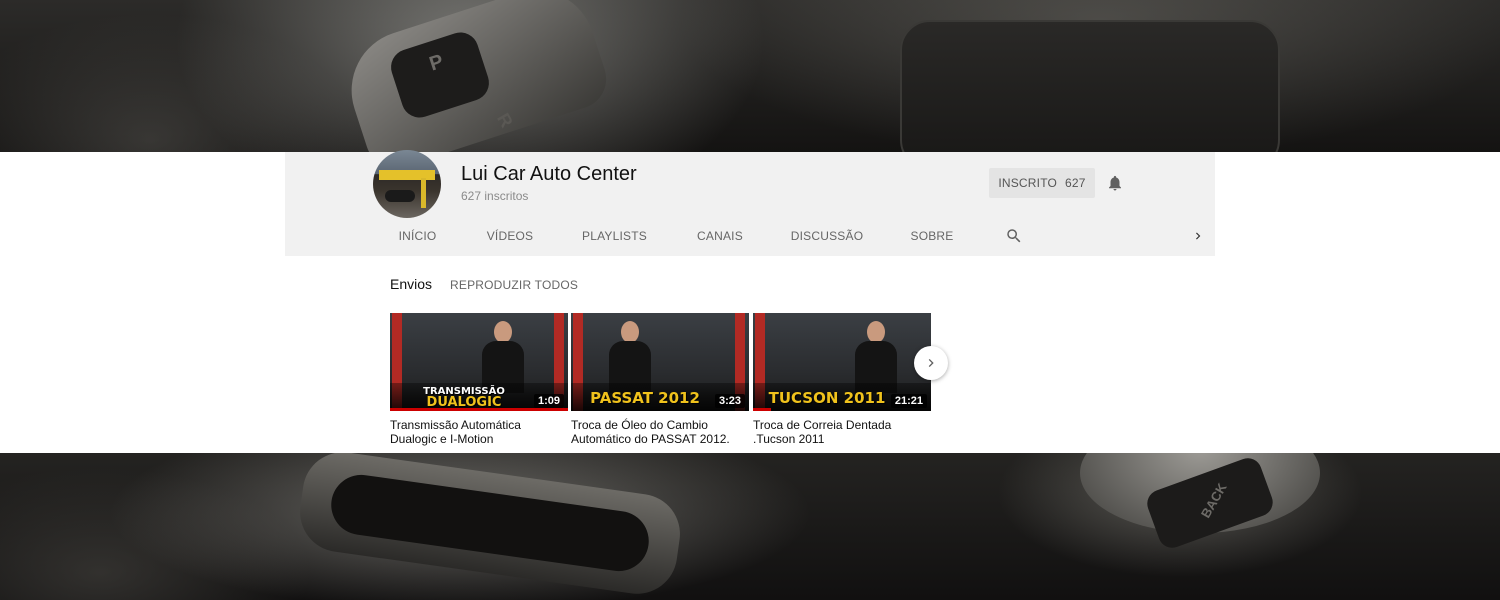 The height and width of the screenshot is (600, 1500). I want to click on subscribe-button: INSCRITO 627, so click(1042, 183).